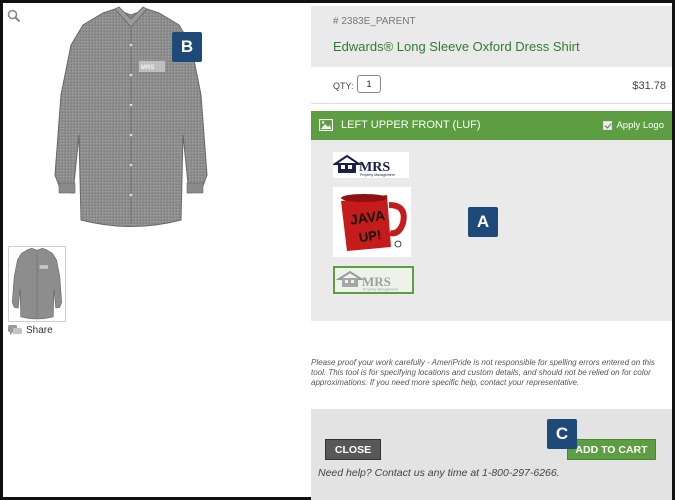 The width and height of the screenshot is (675, 500). What do you see at coordinates (326, 125) in the screenshot?
I see `image-icon` at bounding box center [326, 125].